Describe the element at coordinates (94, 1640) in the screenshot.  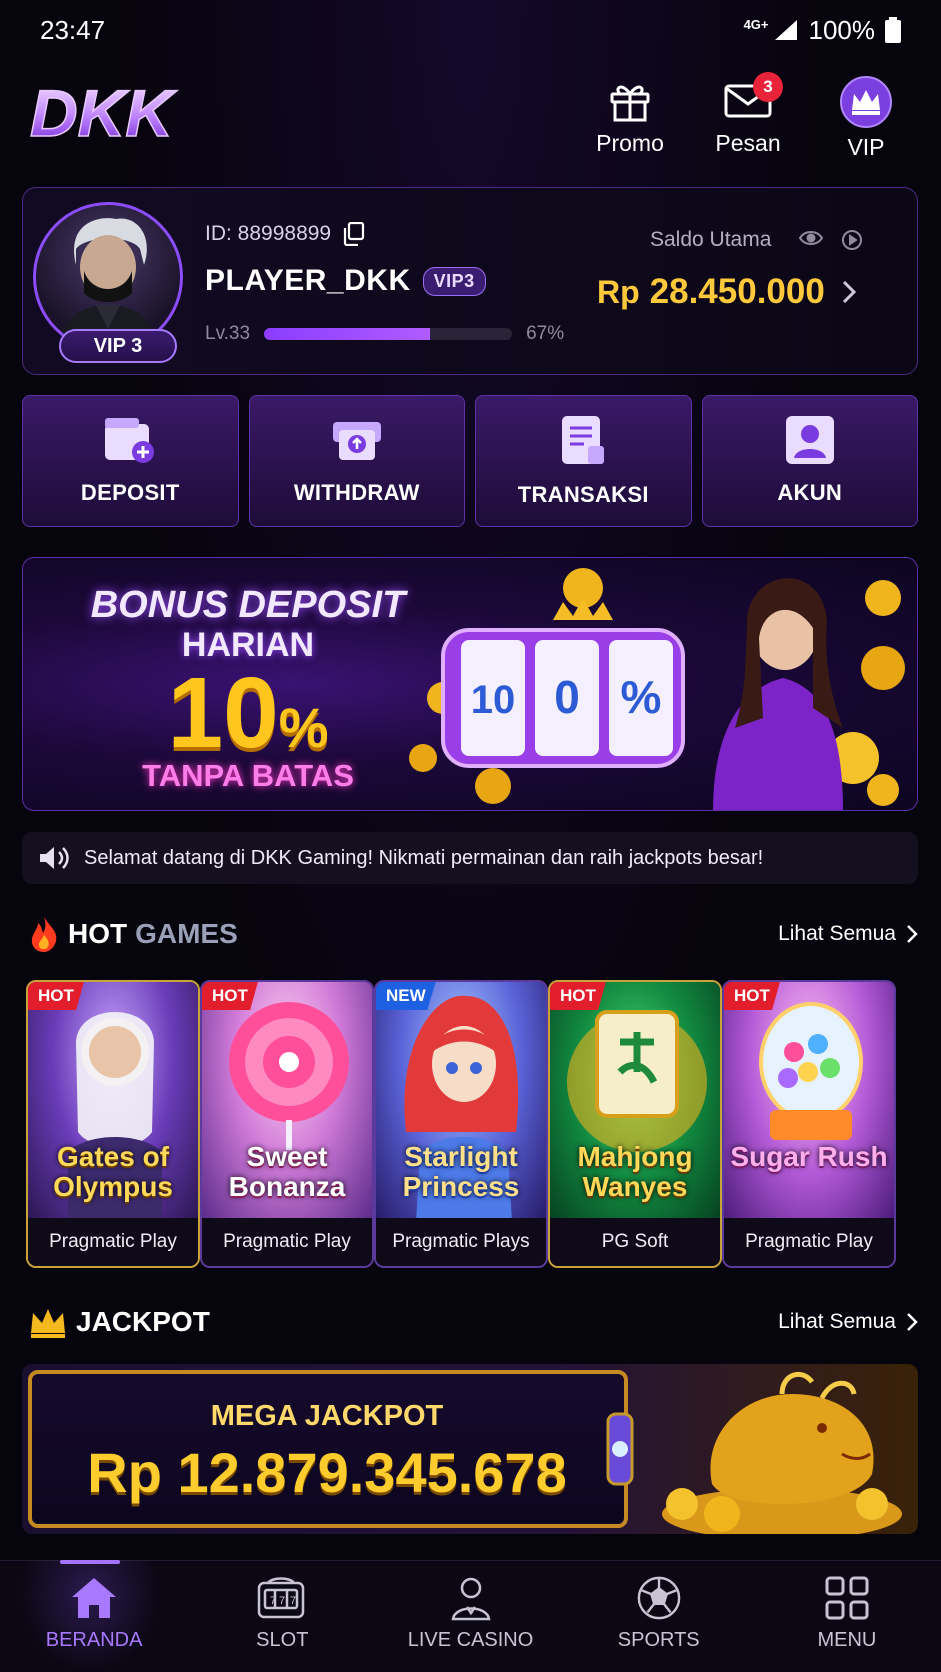
I see `nav-beranda-label: BERANDA` at that location.